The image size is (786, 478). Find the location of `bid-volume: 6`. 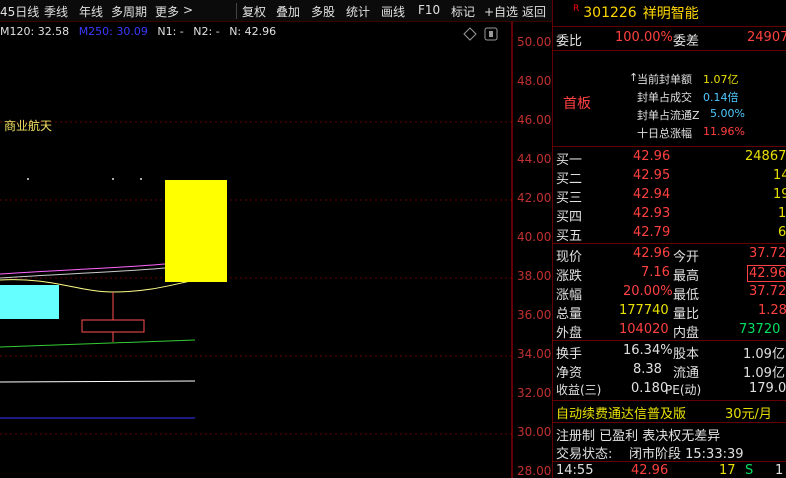

bid-volume: 6 is located at coordinates (782, 232).